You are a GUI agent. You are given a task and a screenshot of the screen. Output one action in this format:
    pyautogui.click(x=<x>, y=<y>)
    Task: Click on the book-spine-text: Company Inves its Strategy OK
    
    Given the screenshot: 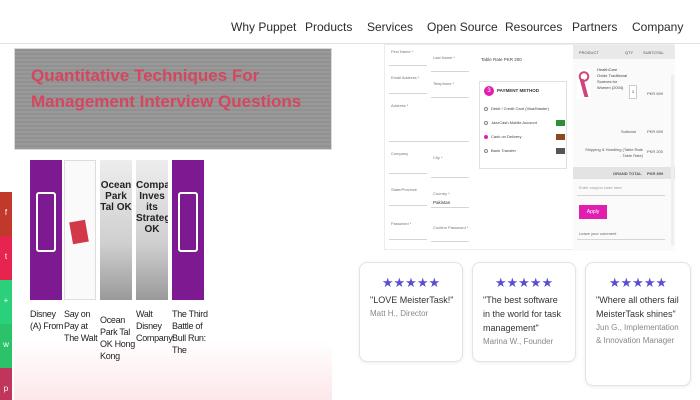 What is the action you would take?
    pyautogui.click(x=152, y=207)
    